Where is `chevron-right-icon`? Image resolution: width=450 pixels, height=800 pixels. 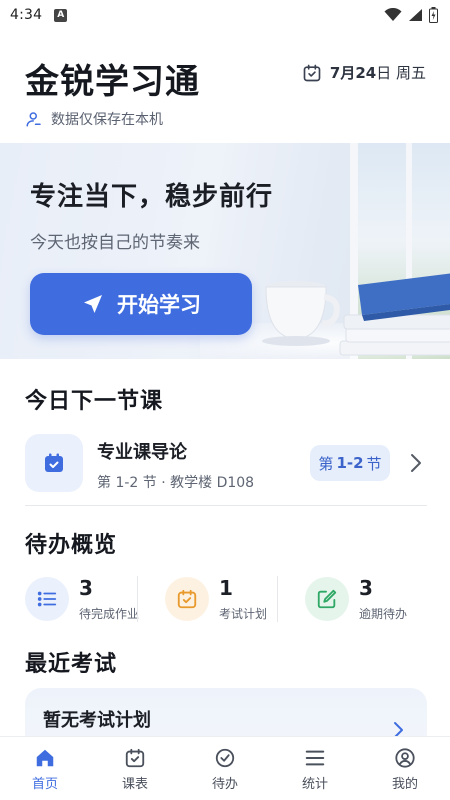
chevron-right-icon is located at coordinates (416, 463).